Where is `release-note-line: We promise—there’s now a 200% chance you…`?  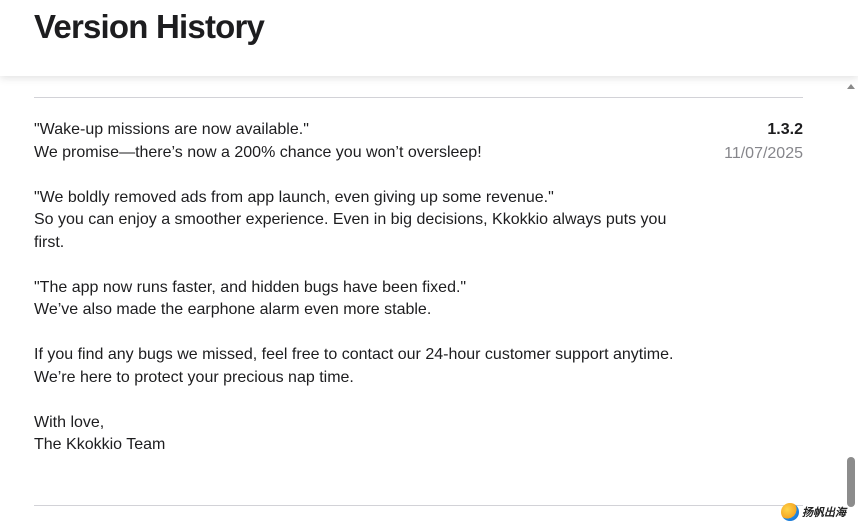 release-note-line: We promise—there’s now a 200% chance you… is located at coordinates (258, 152).